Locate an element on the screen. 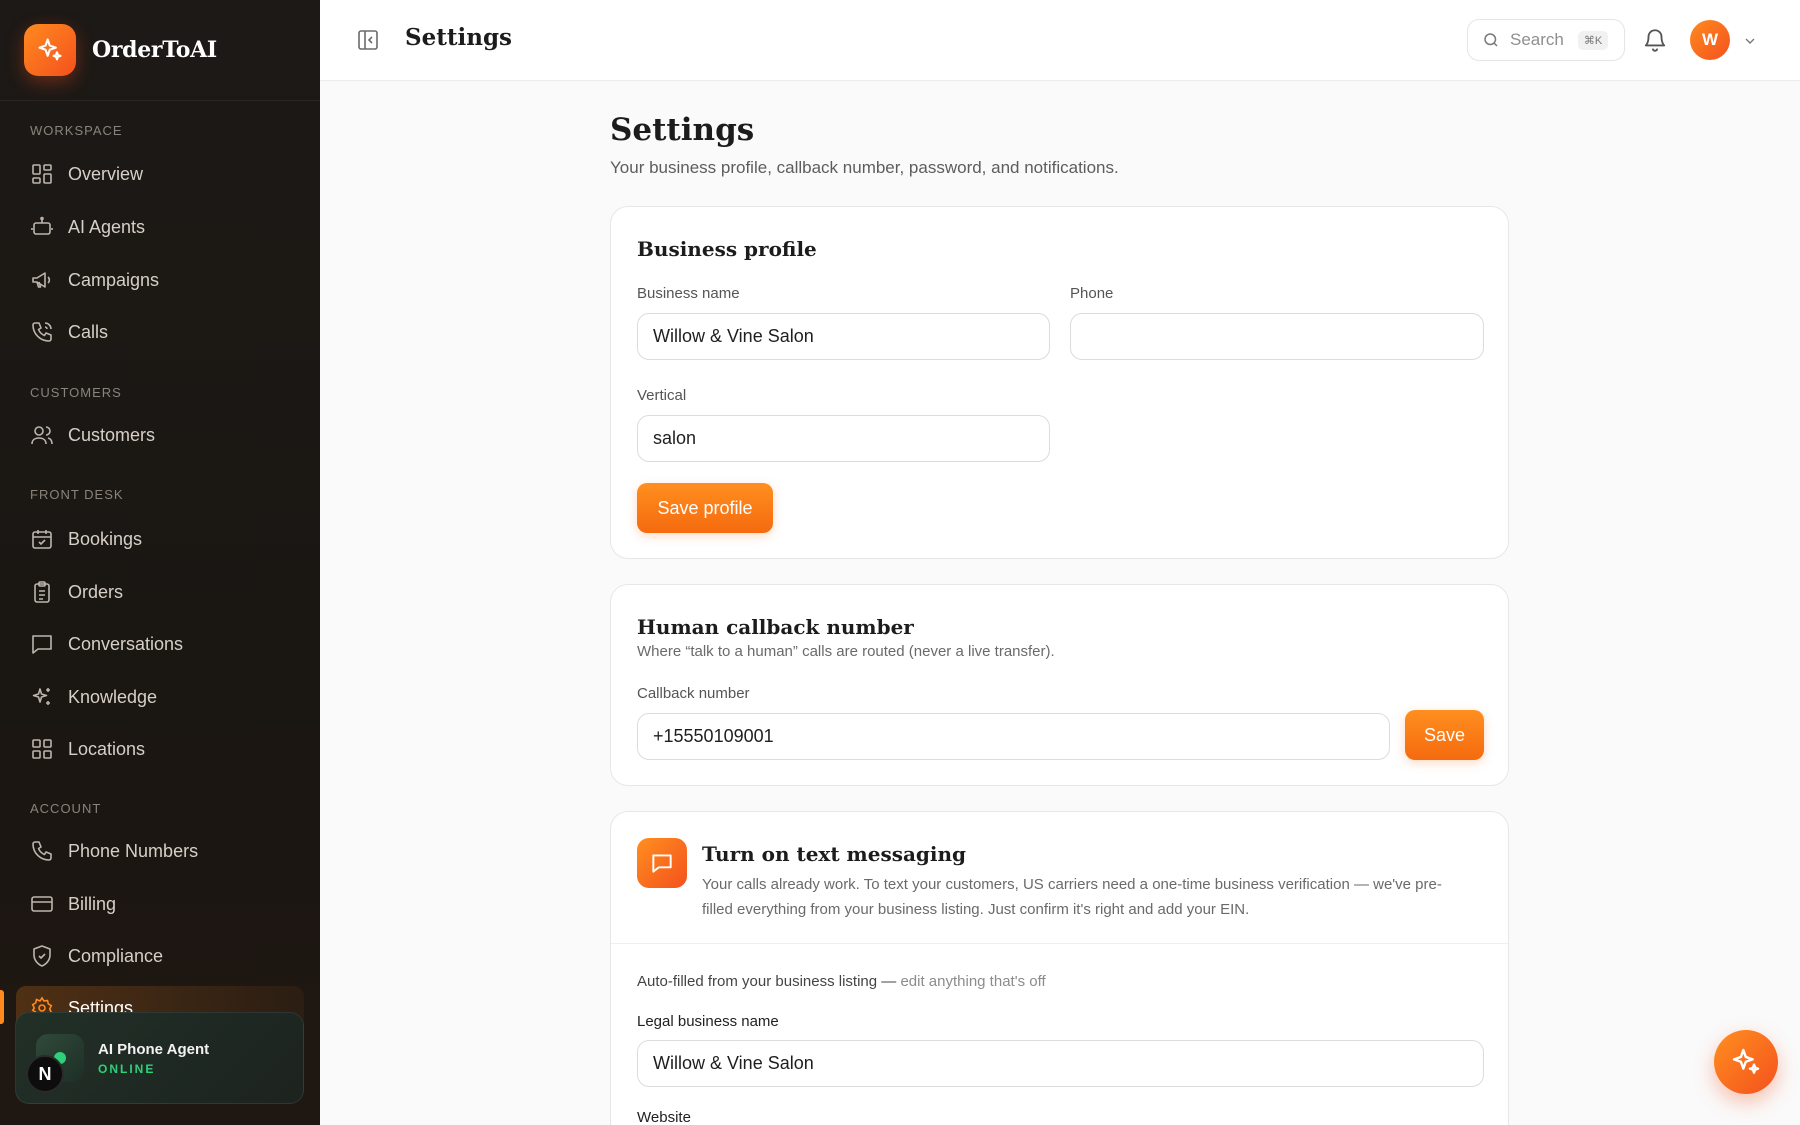  ai-phone-agent-card: N AI Phone Agent ONLINE is located at coordinates (159, 1058).